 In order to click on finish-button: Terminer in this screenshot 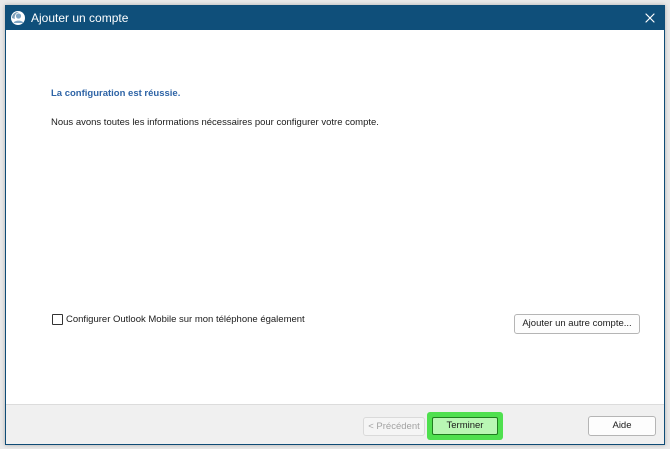, I will do `click(465, 426)`.